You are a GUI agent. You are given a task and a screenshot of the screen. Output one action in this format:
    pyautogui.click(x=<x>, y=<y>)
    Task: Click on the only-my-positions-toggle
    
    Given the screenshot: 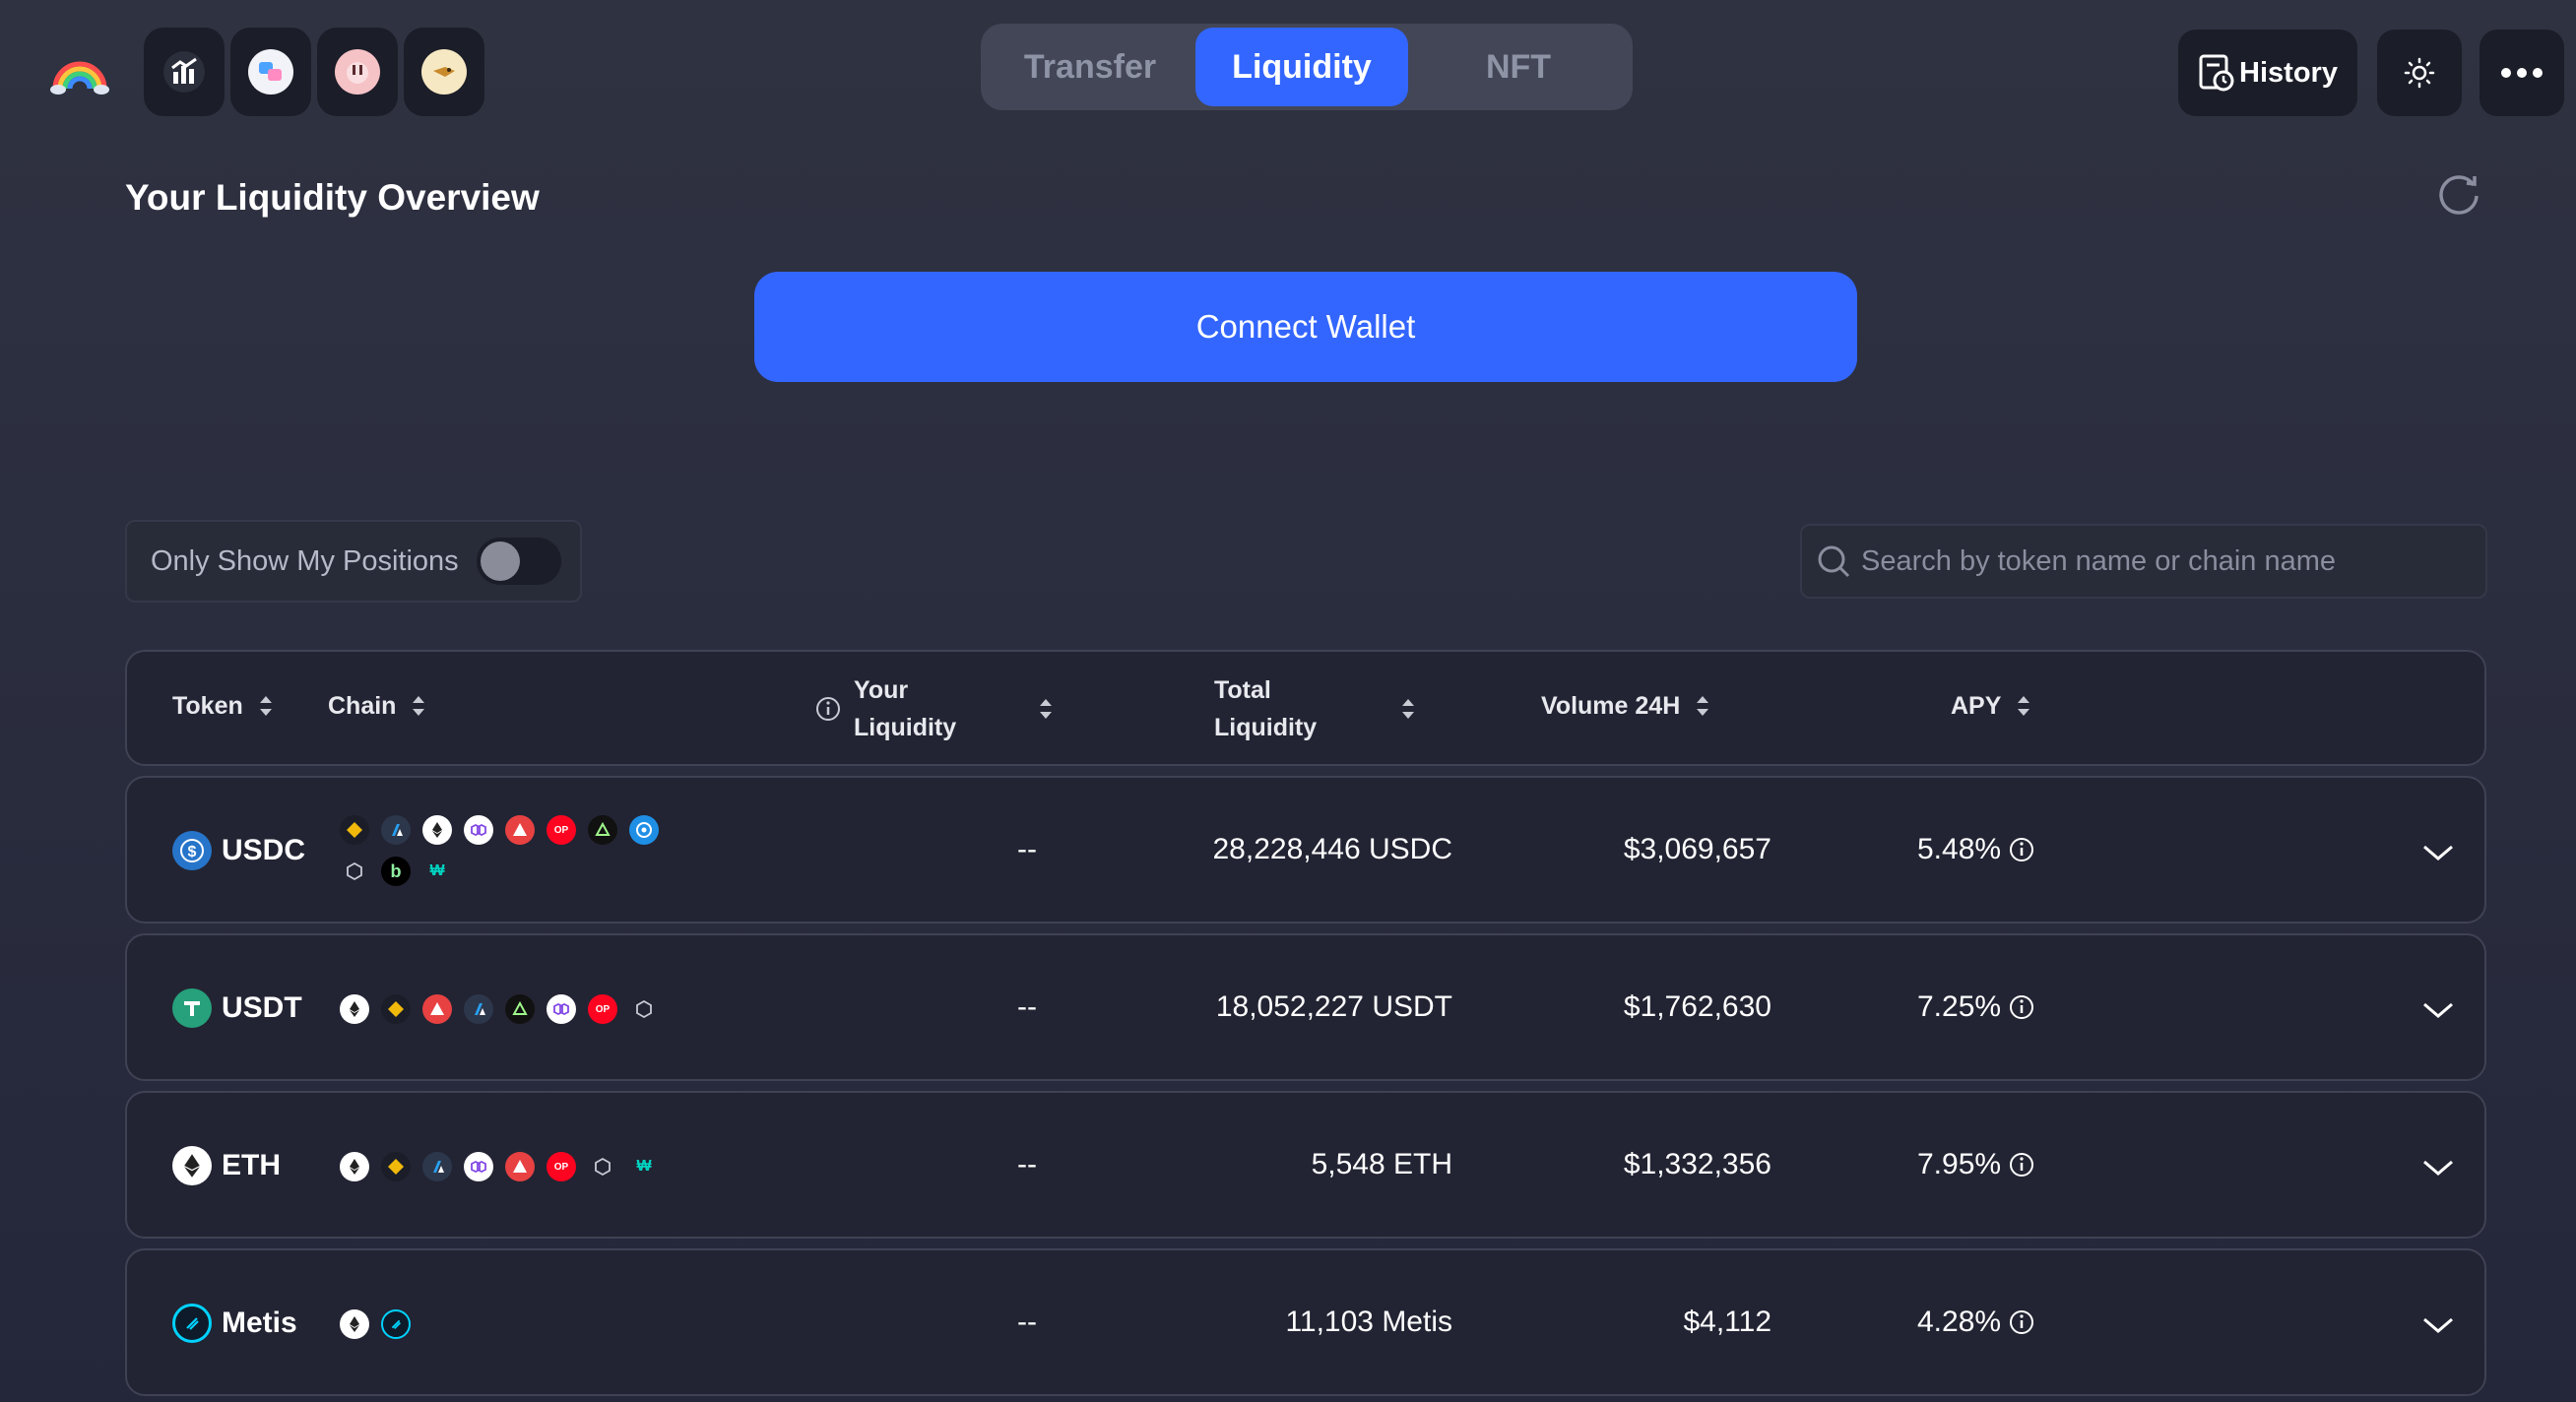 What is the action you would take?
    pyautogui.click(x=518, y=561)
    